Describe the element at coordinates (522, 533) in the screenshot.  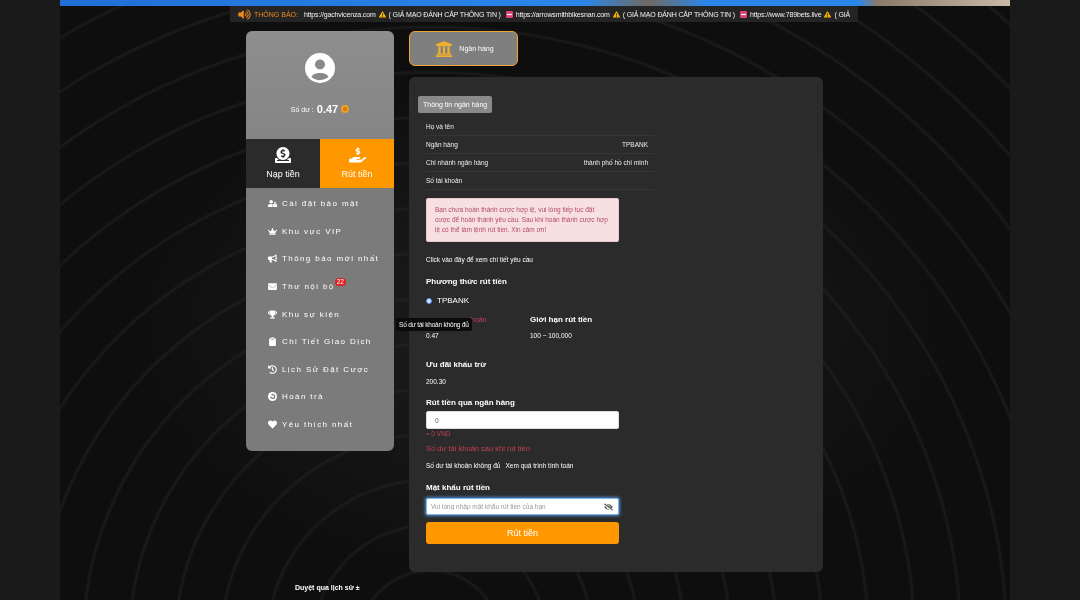
I see `withdraw-button: Rút tiền` at that location.